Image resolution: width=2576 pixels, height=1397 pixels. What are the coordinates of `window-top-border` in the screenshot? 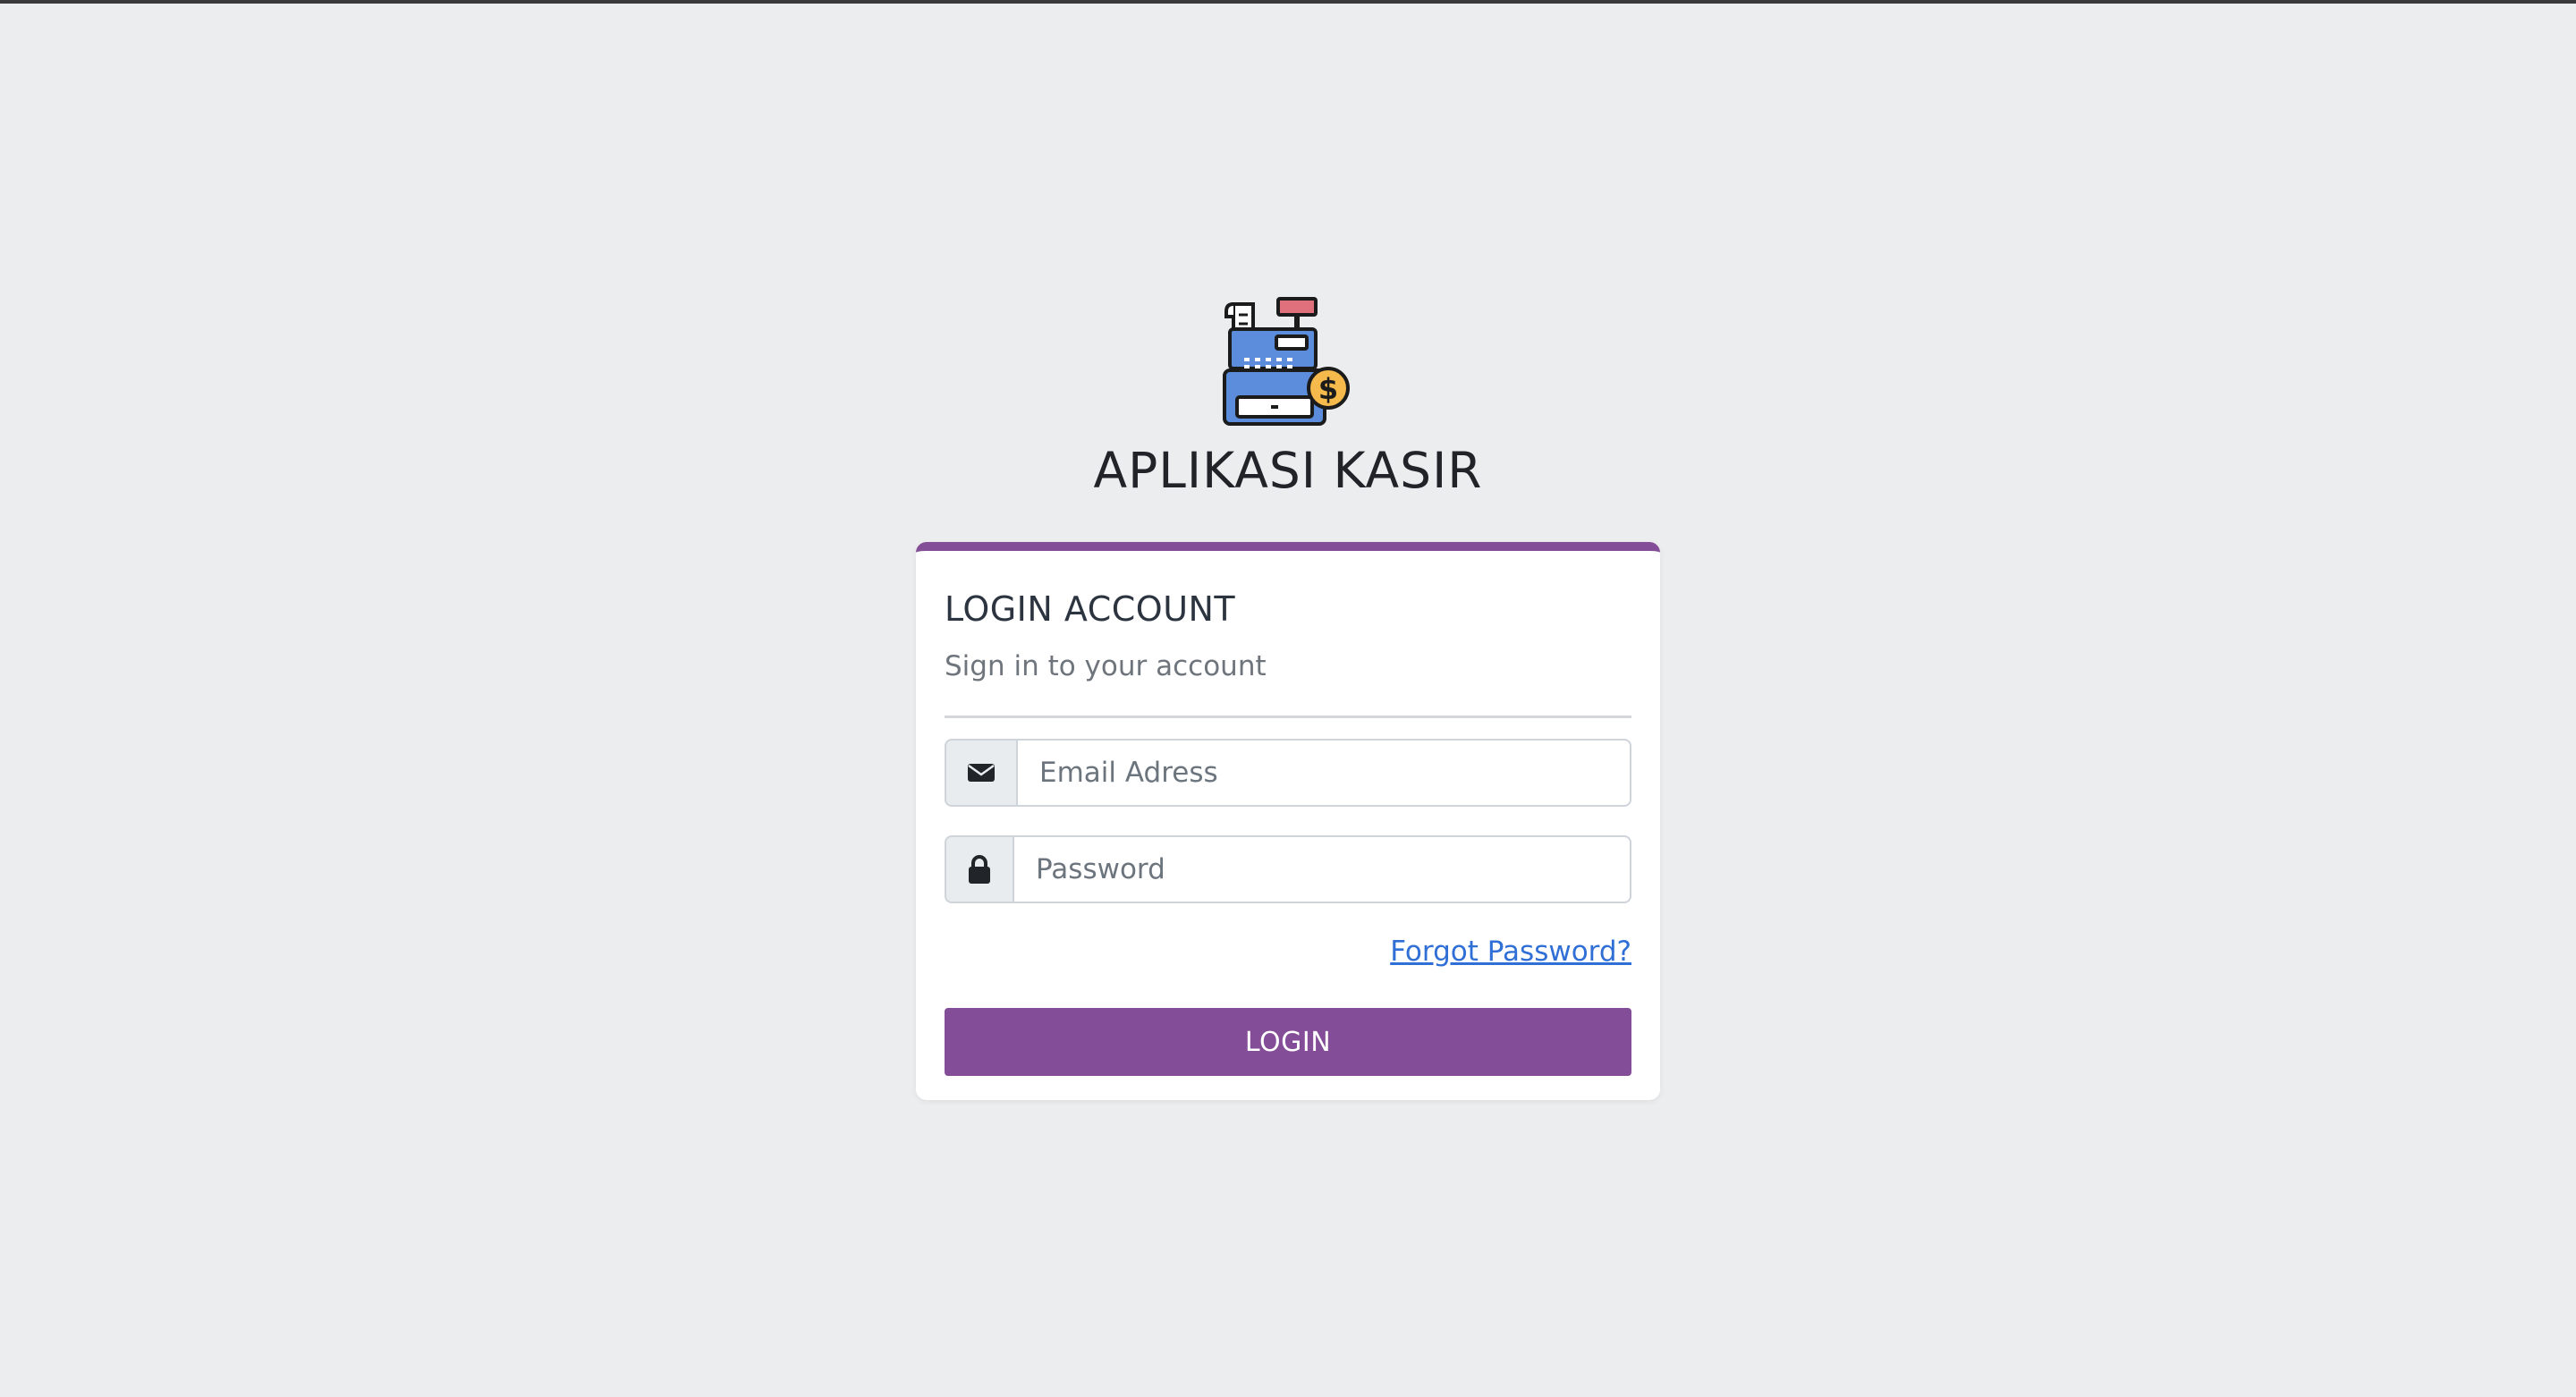 It's located at (1288, 2).